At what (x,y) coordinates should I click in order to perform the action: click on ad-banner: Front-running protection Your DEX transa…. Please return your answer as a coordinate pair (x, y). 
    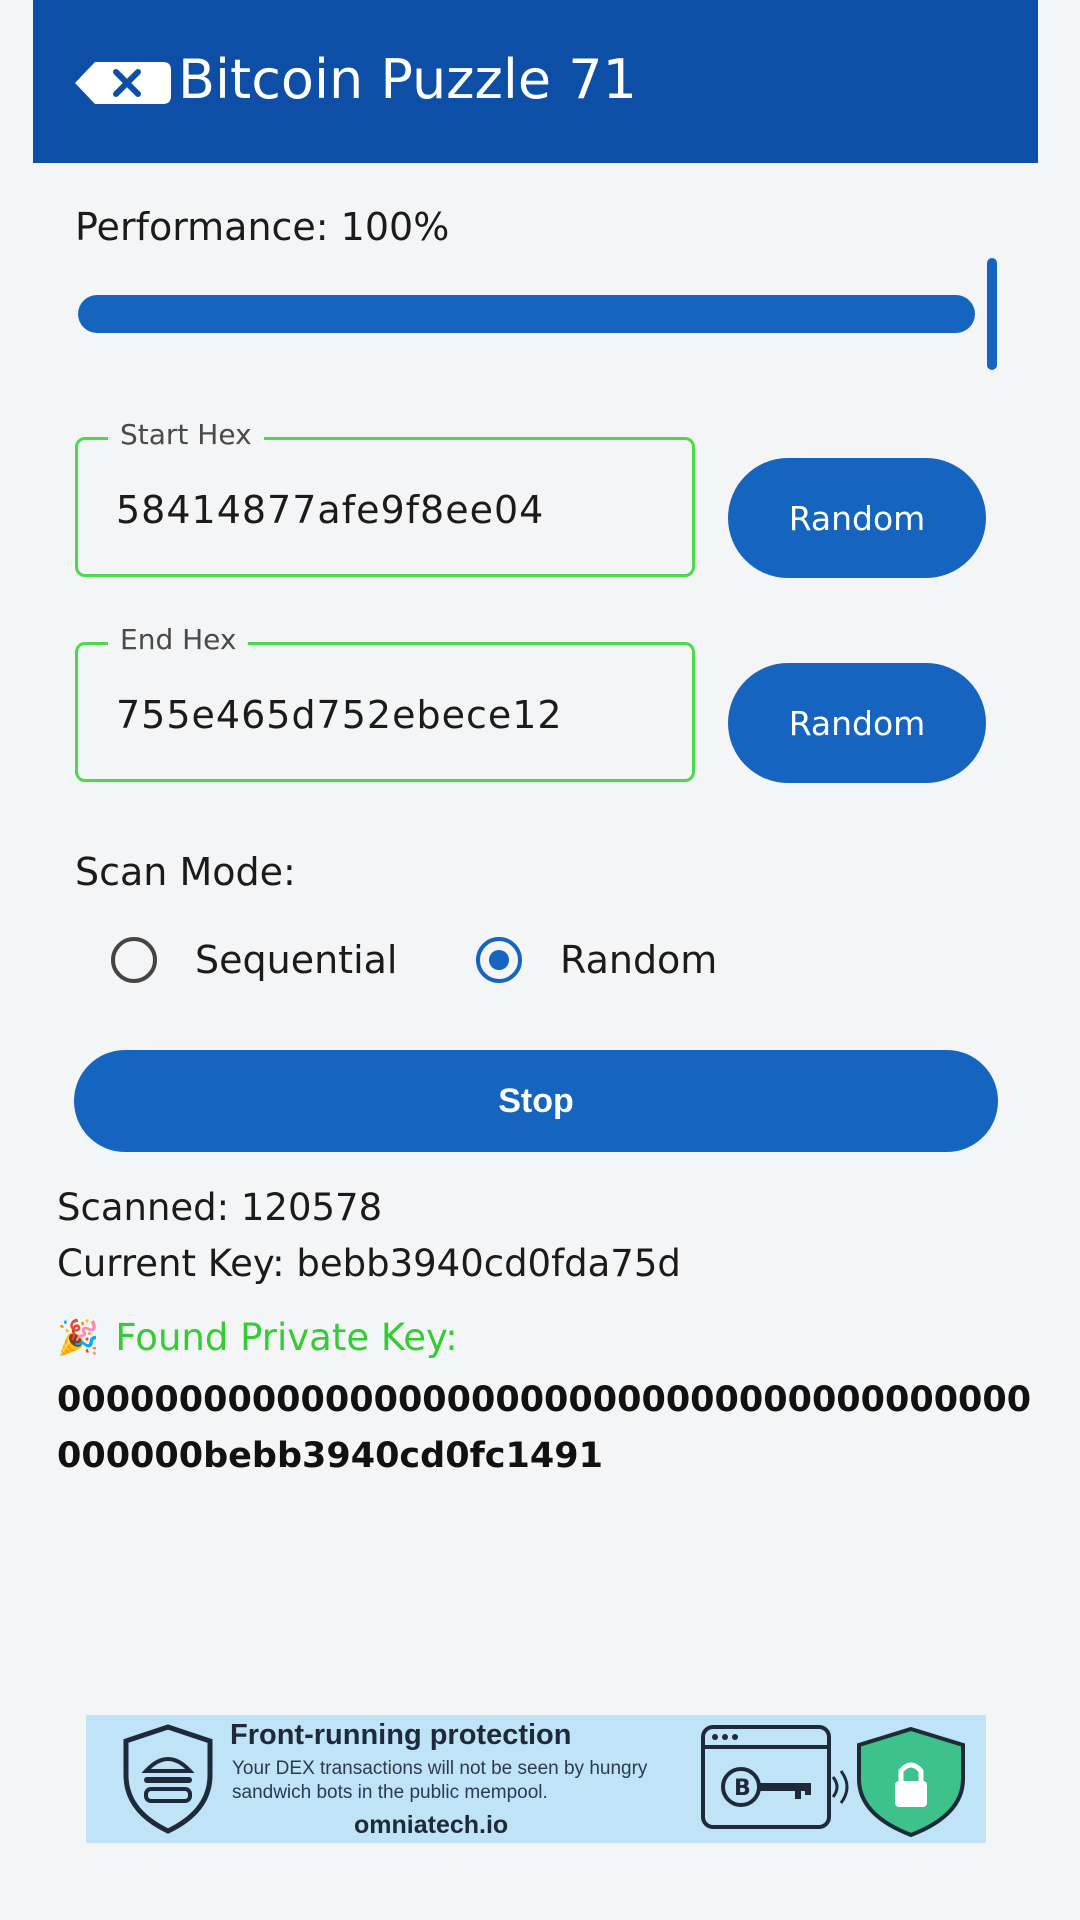
    Looking at the image, I should click on (536, 1779).